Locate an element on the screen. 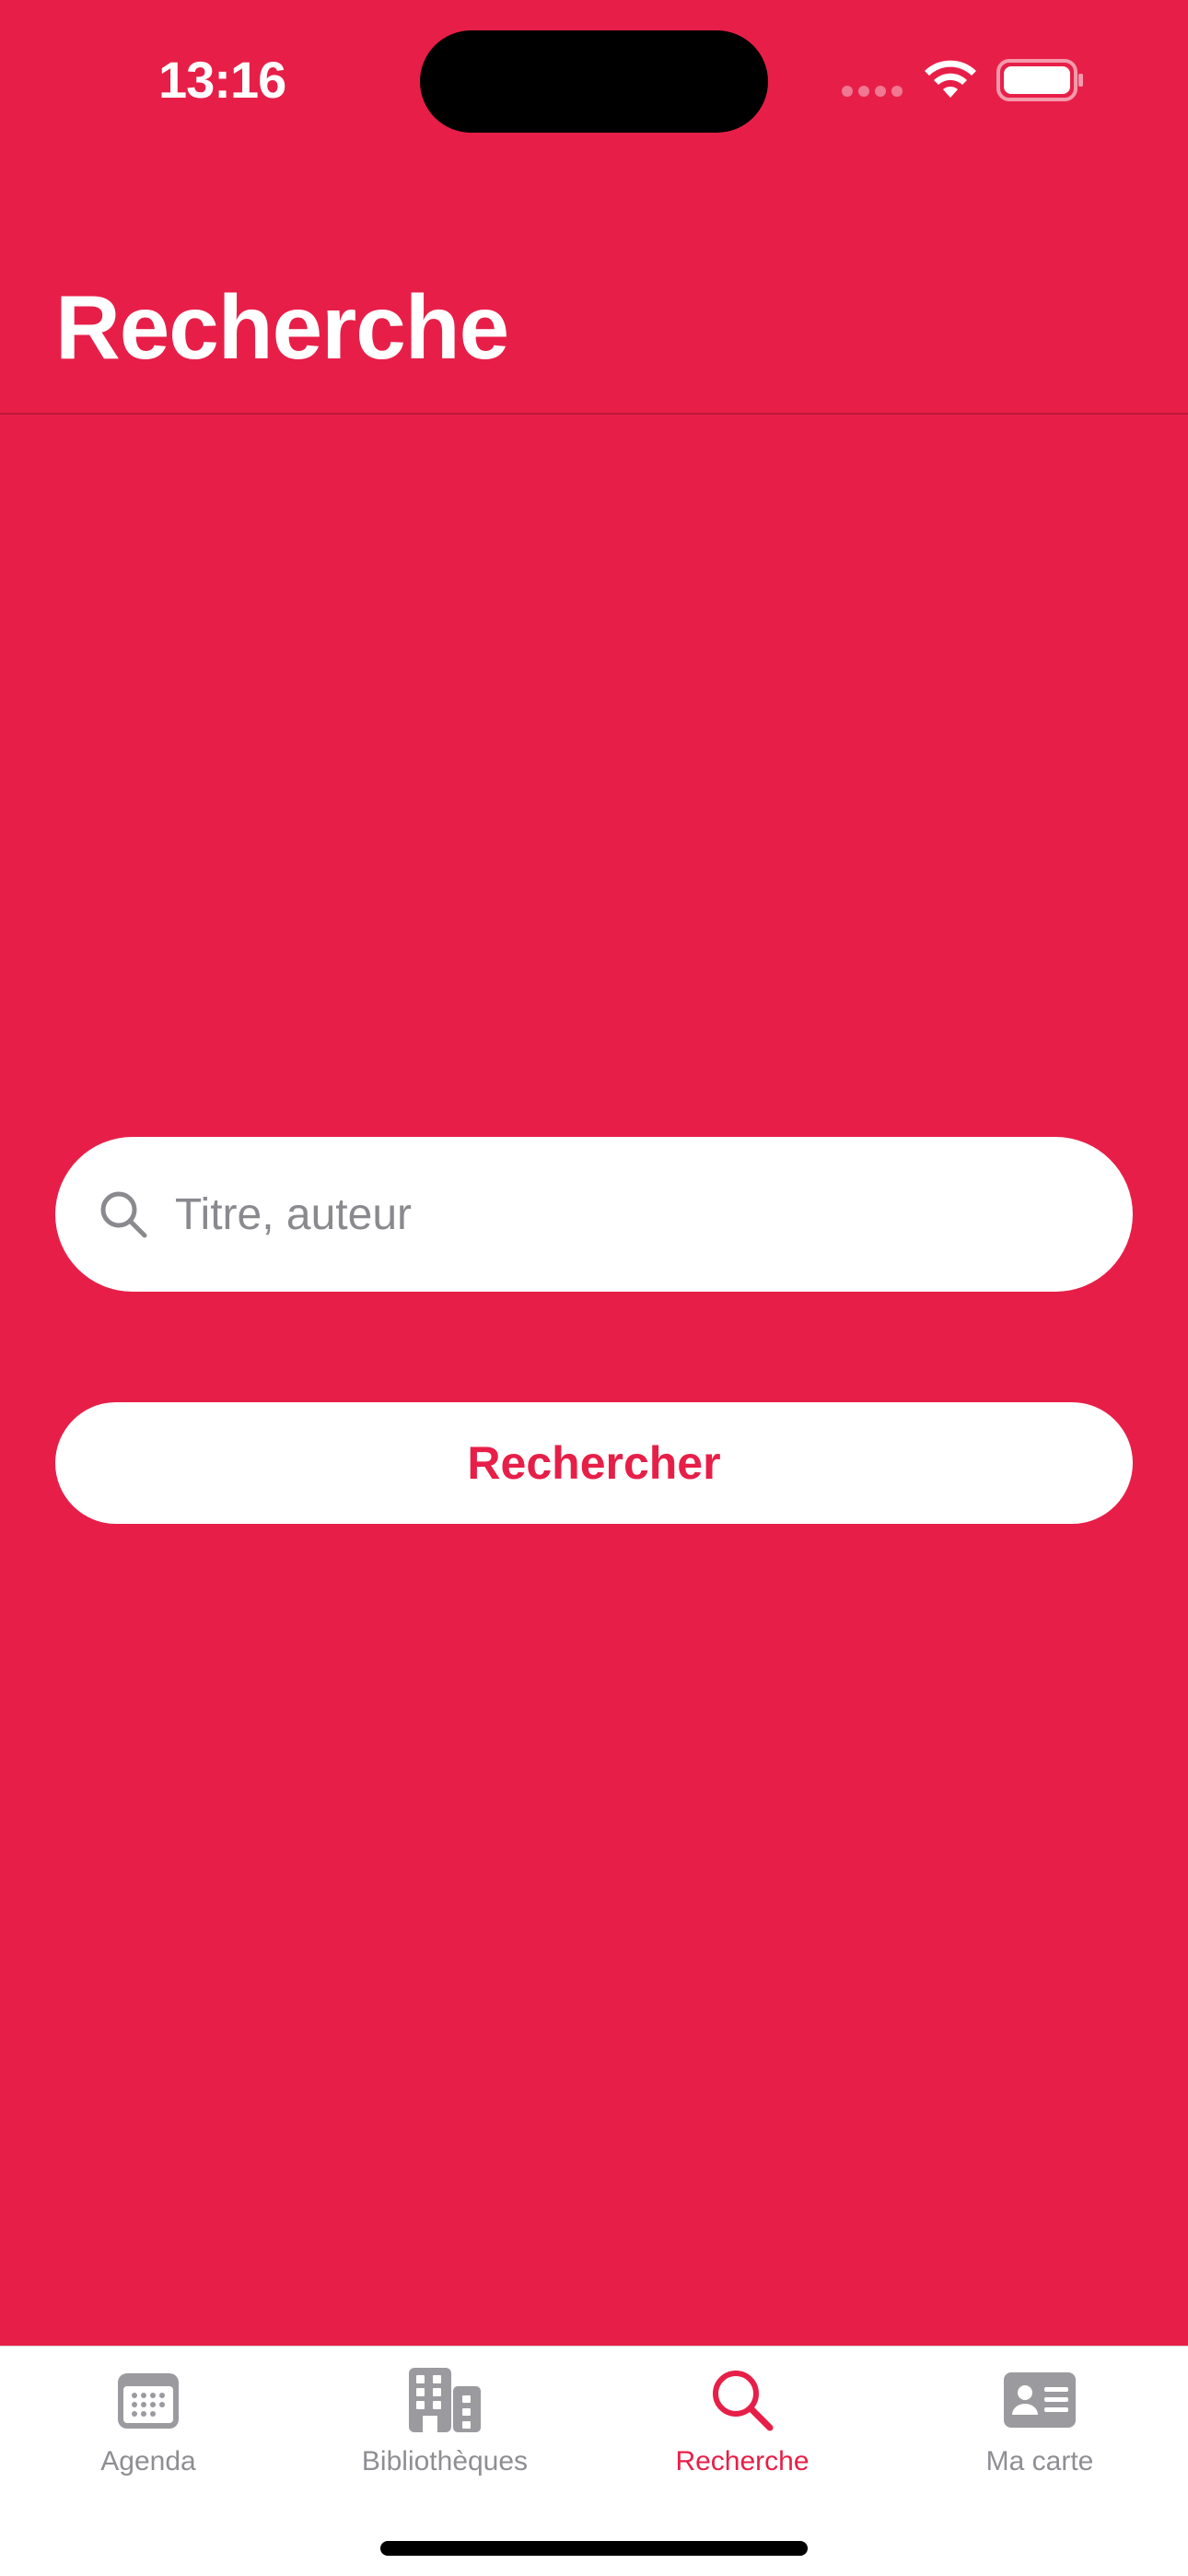 Image resolution: width=1188 pixels, height=2576 pixels. status-time: 13:16 is located at coordinates (222, 80).